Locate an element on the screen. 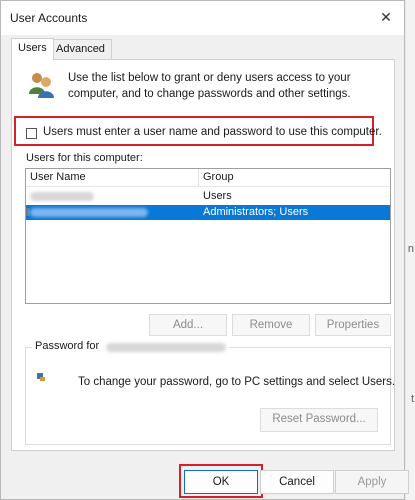 The width and height of the screenshot is (415, 500). close-button: ✕ is located at coordinates (386, 17).